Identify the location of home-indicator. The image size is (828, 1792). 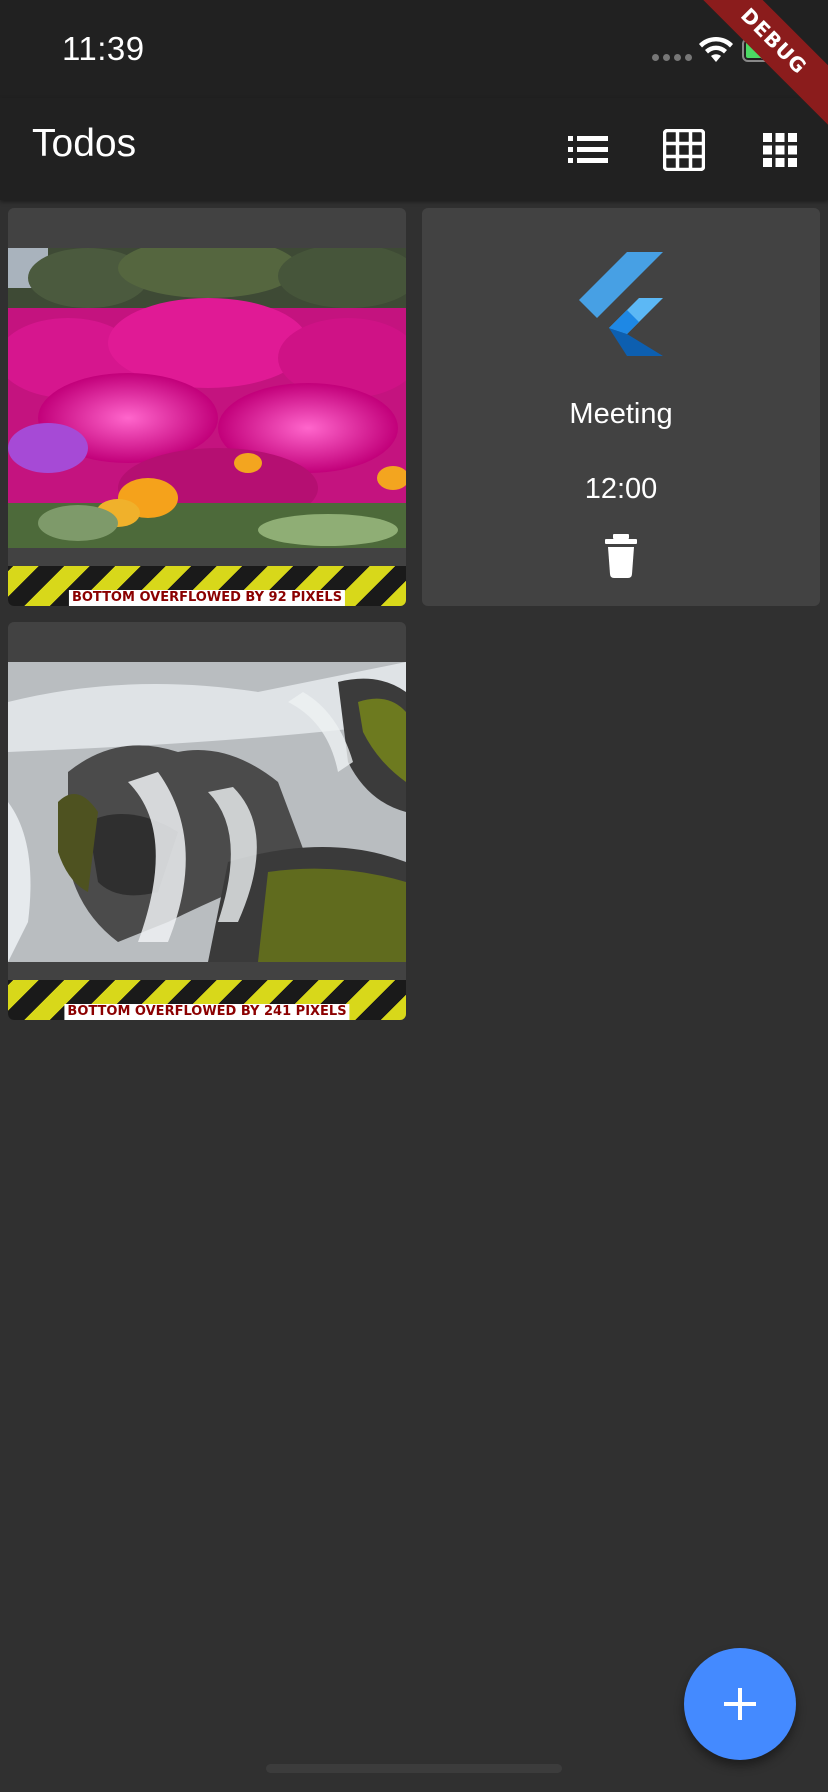
(414, 1768).